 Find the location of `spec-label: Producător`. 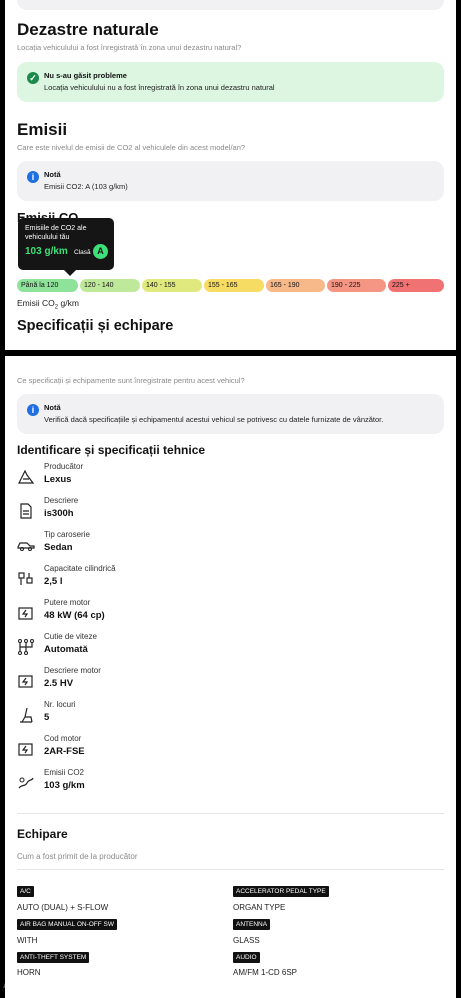

spec-label: Producător is located at coordinates (64, 466).